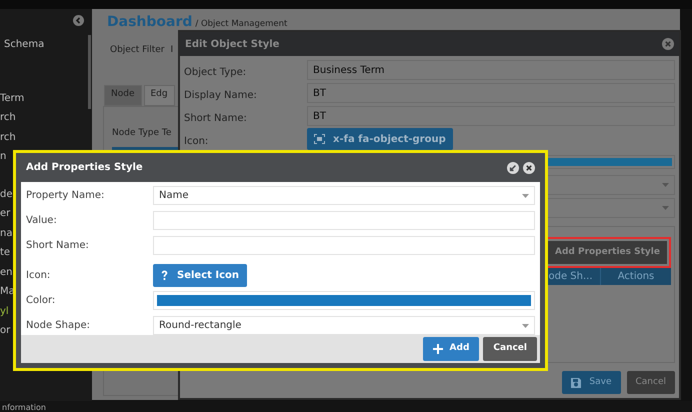 The width and height of the screenshot is (692, 412). I want to click on restore-icon, so click(513, 168).